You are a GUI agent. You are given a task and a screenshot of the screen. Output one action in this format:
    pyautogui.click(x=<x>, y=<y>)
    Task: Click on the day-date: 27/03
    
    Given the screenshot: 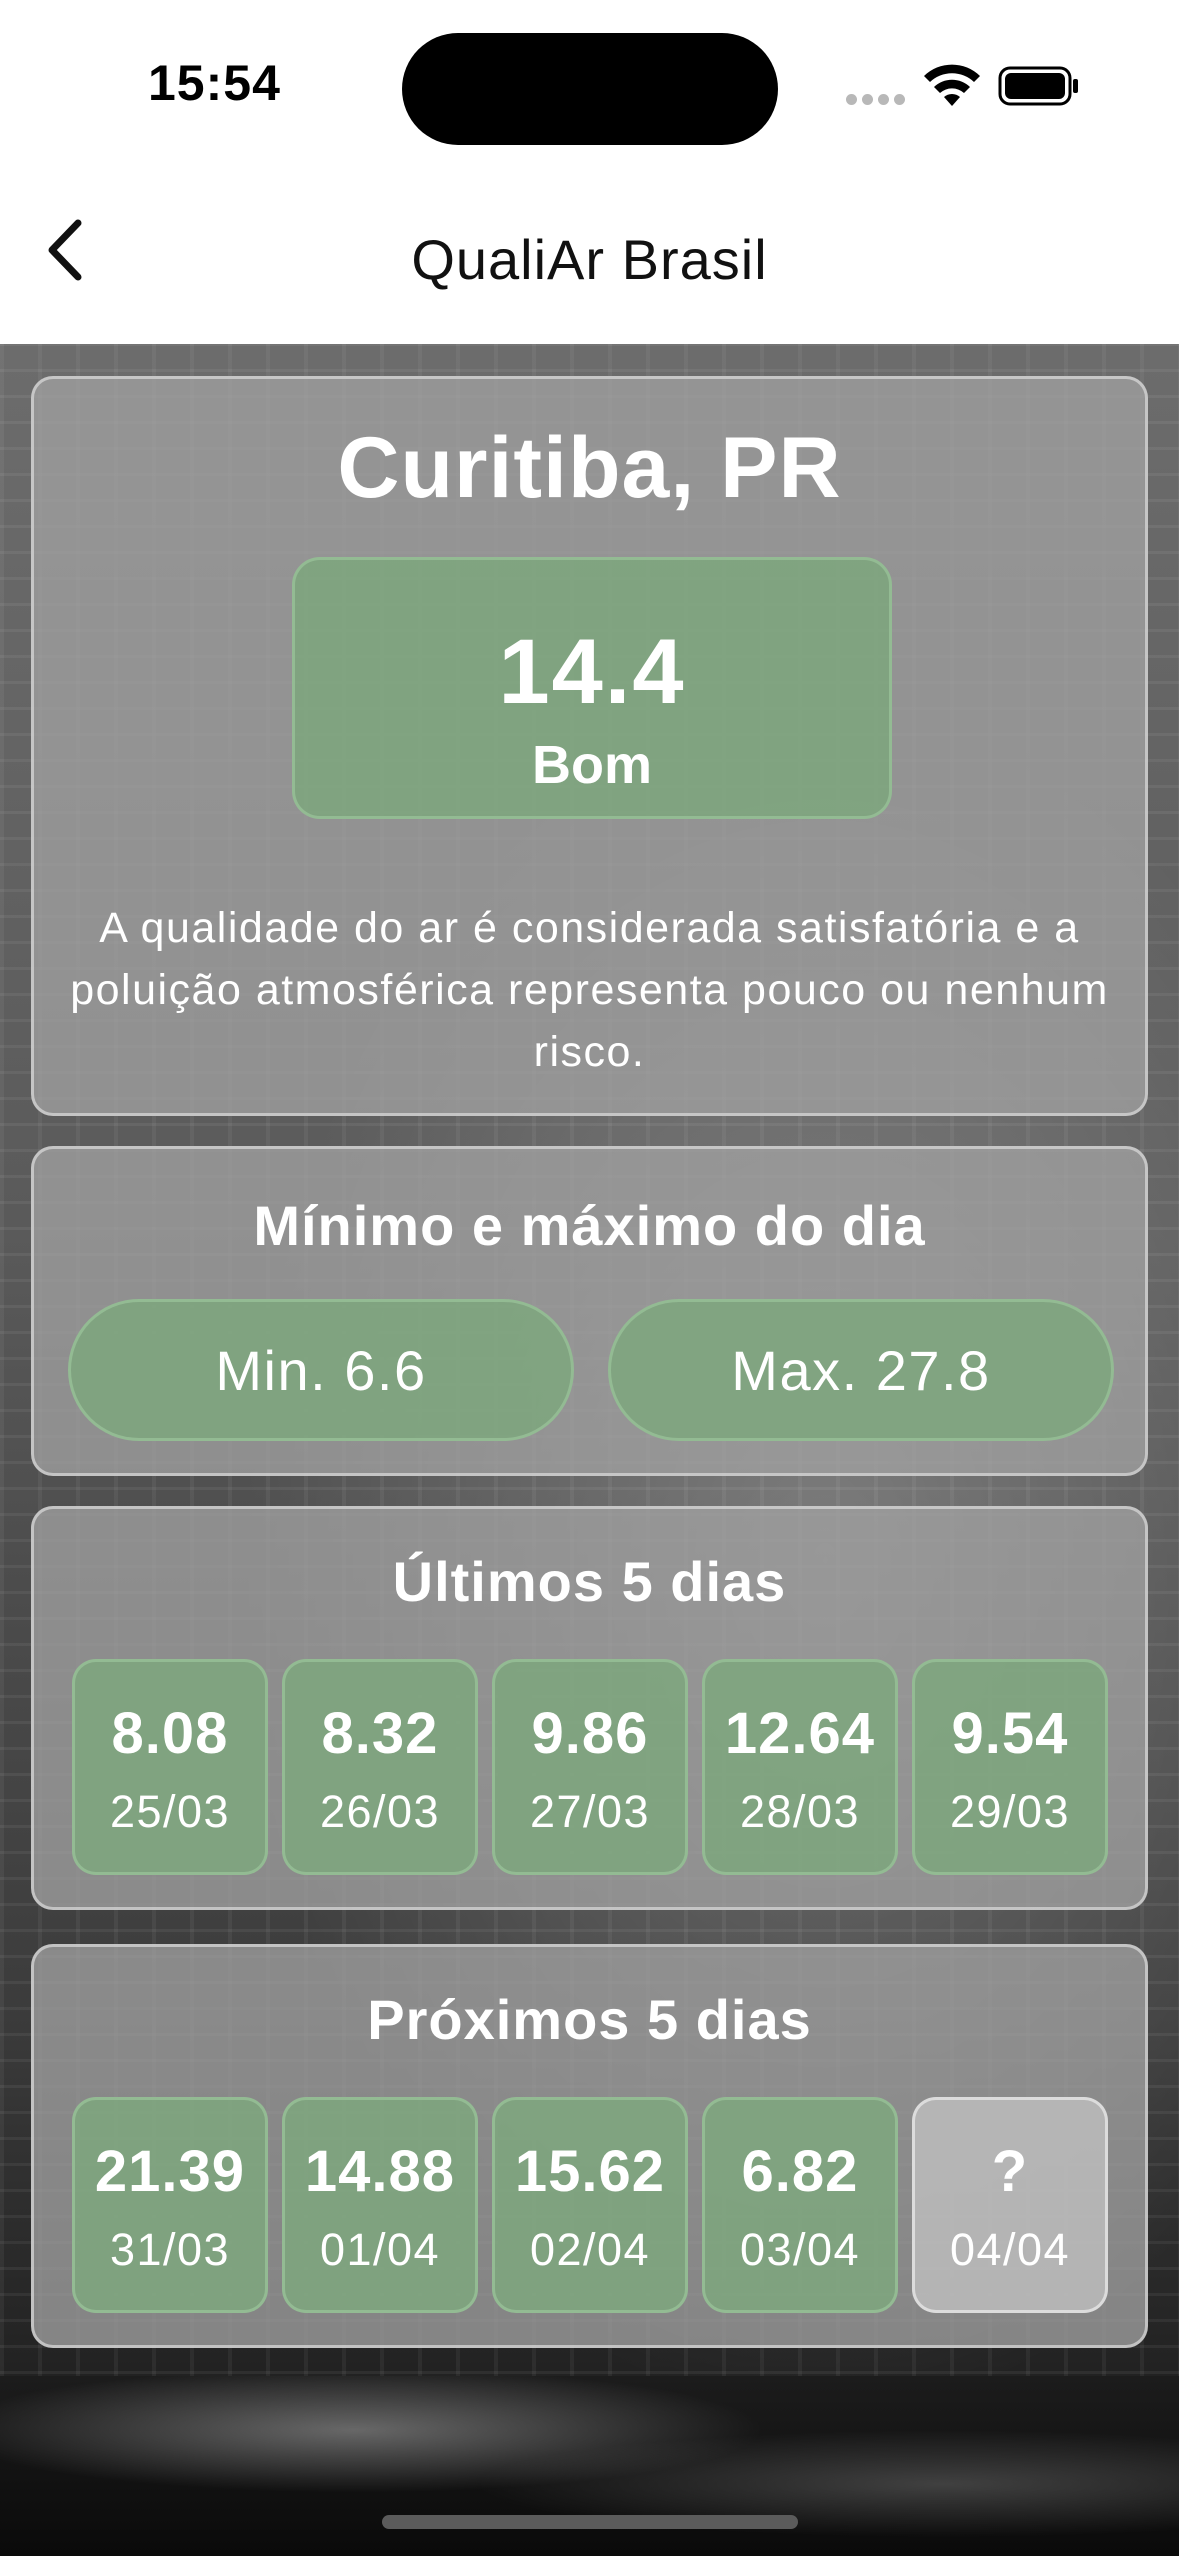 What is the action you would take?
    pyautogui.click(x=590, y=1811)
    